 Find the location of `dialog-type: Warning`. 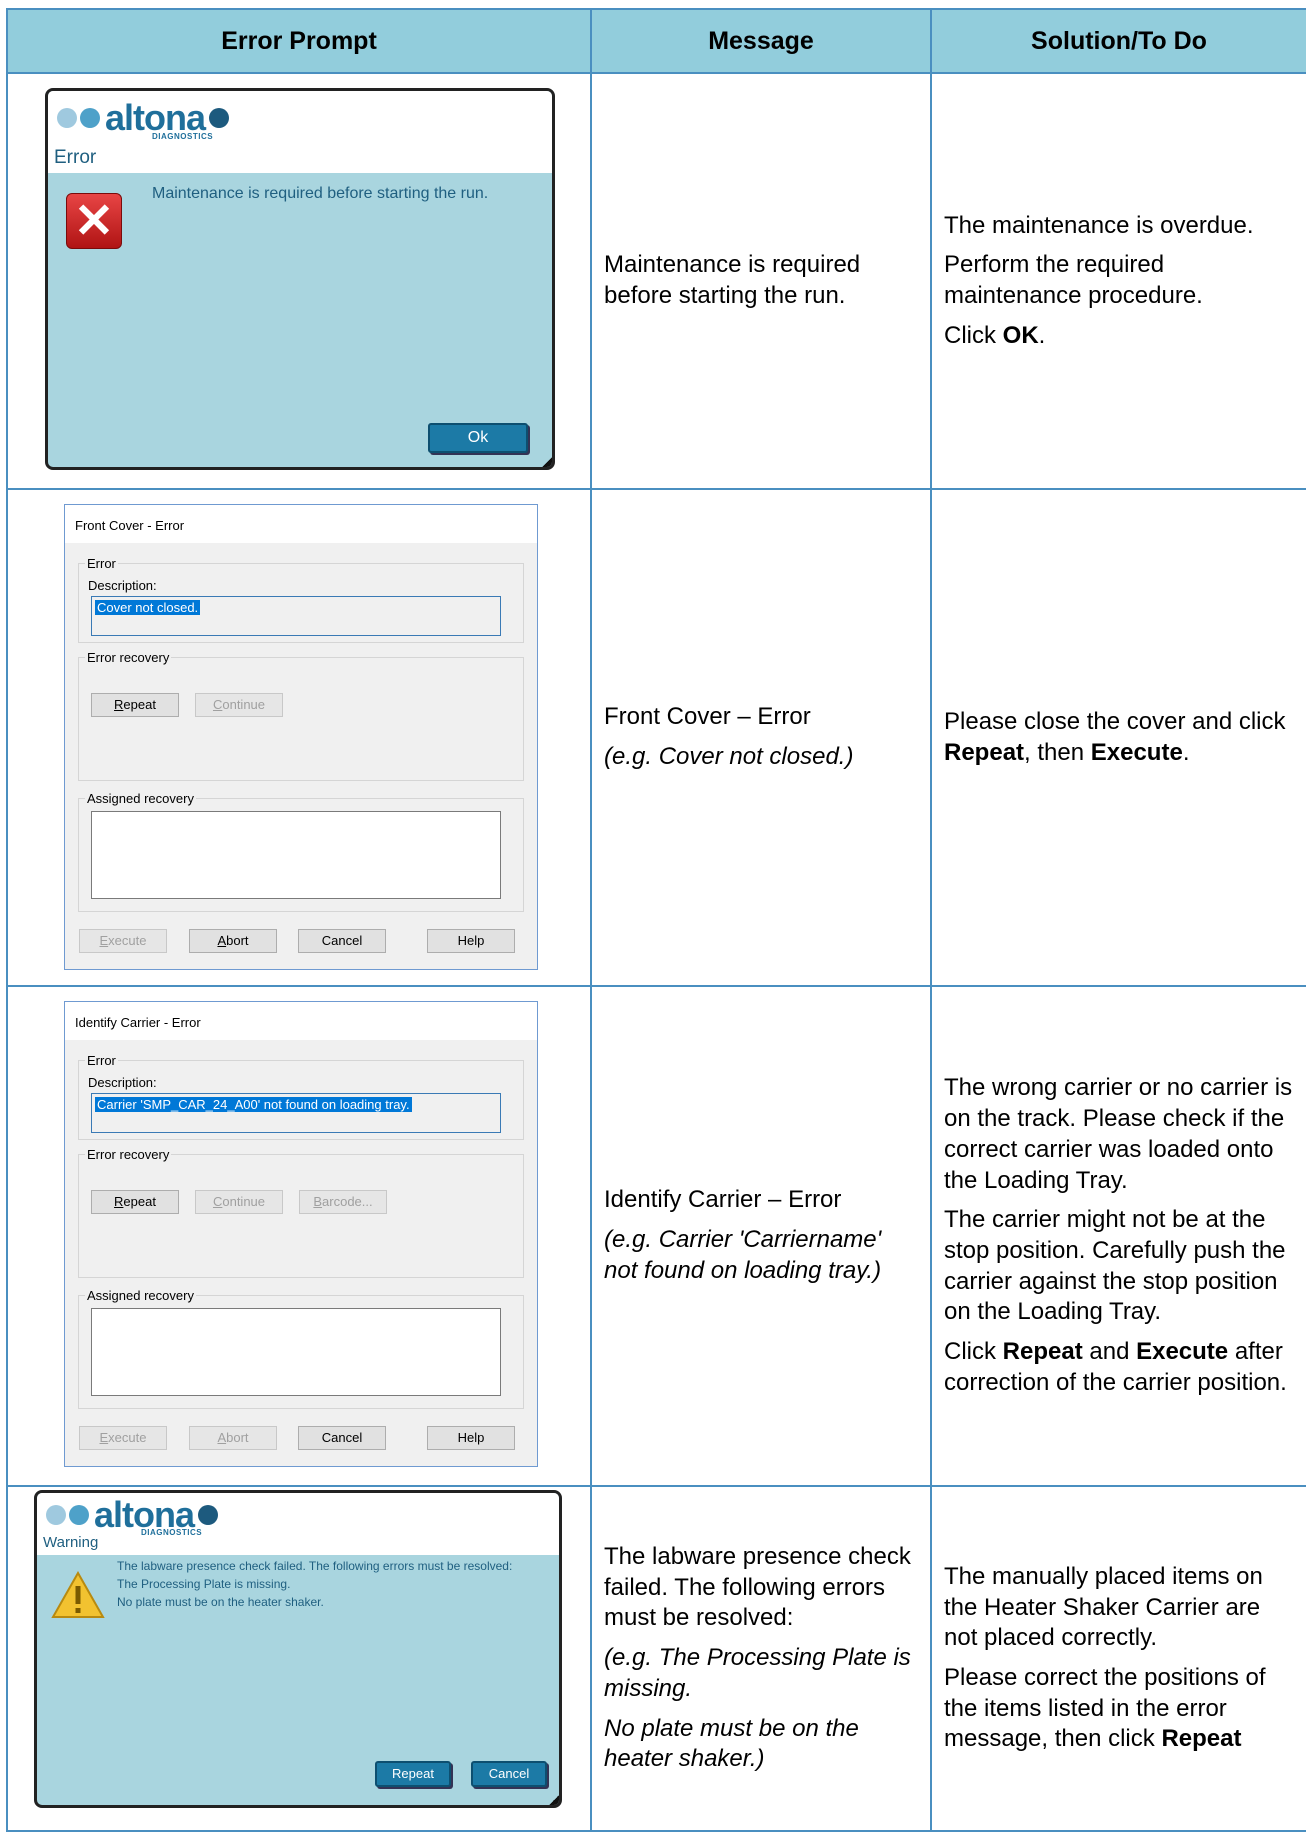

dialog-type: Warning is located at coordinates (71, 1542).